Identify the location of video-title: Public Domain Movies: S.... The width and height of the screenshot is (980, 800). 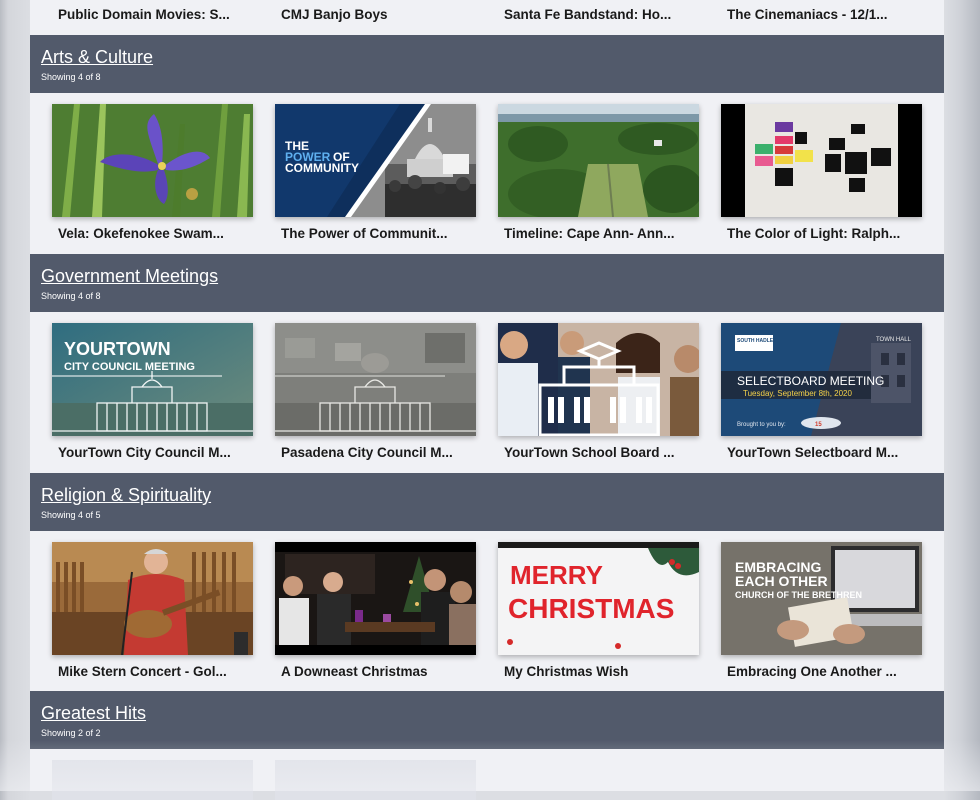
(152, 14).